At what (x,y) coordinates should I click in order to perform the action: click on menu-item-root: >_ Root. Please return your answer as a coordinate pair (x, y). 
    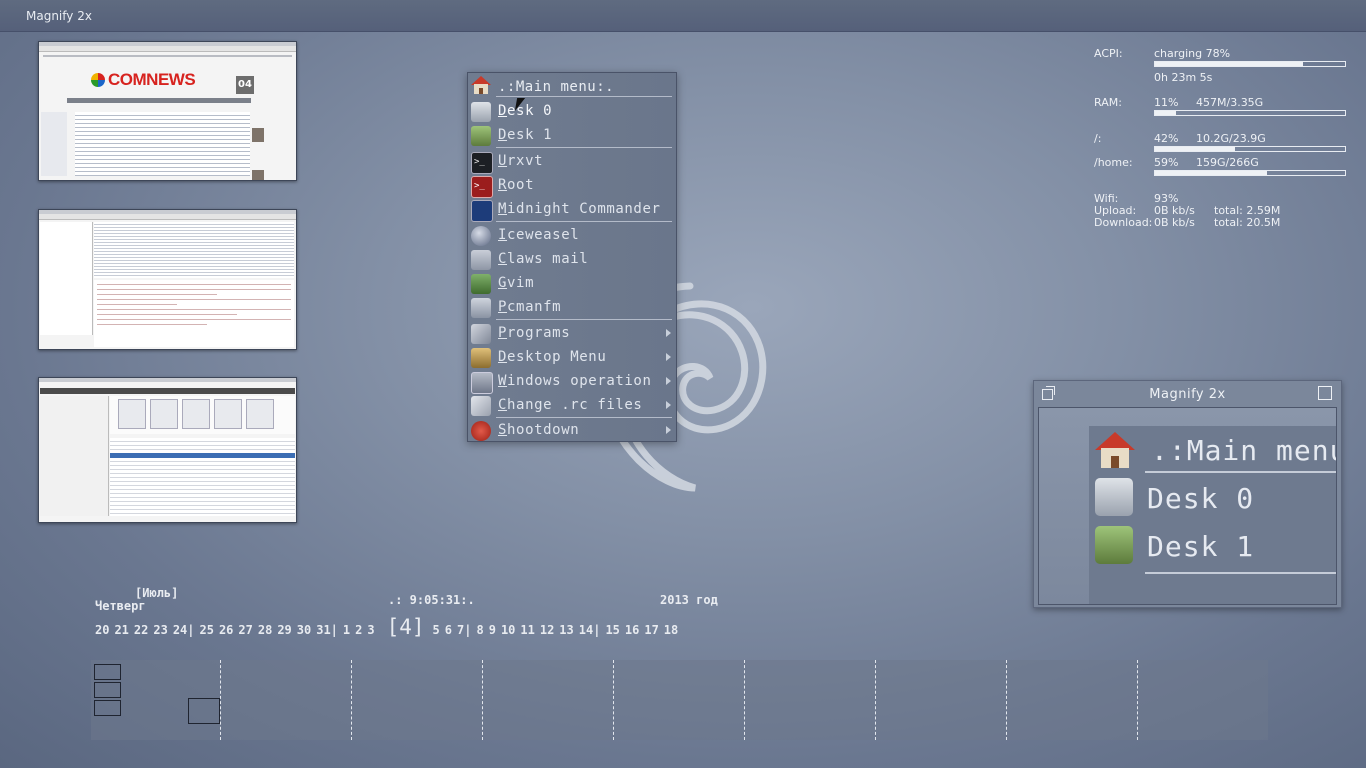
    Looking at the image, I should click on (572, 186).